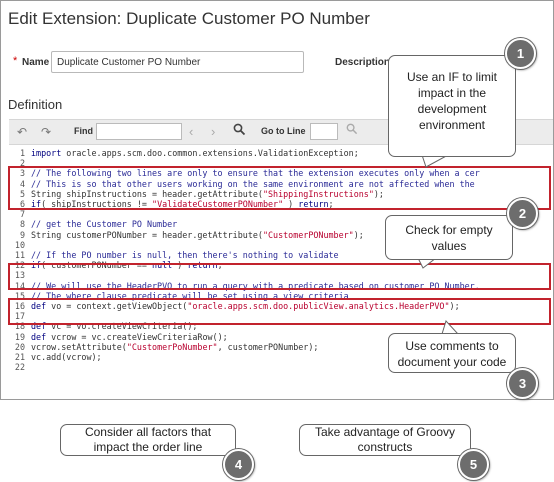  What do you see at coordinates (36, 62) in the screenshot?
I see `name-label: Name` at bounding box center [36, 62].